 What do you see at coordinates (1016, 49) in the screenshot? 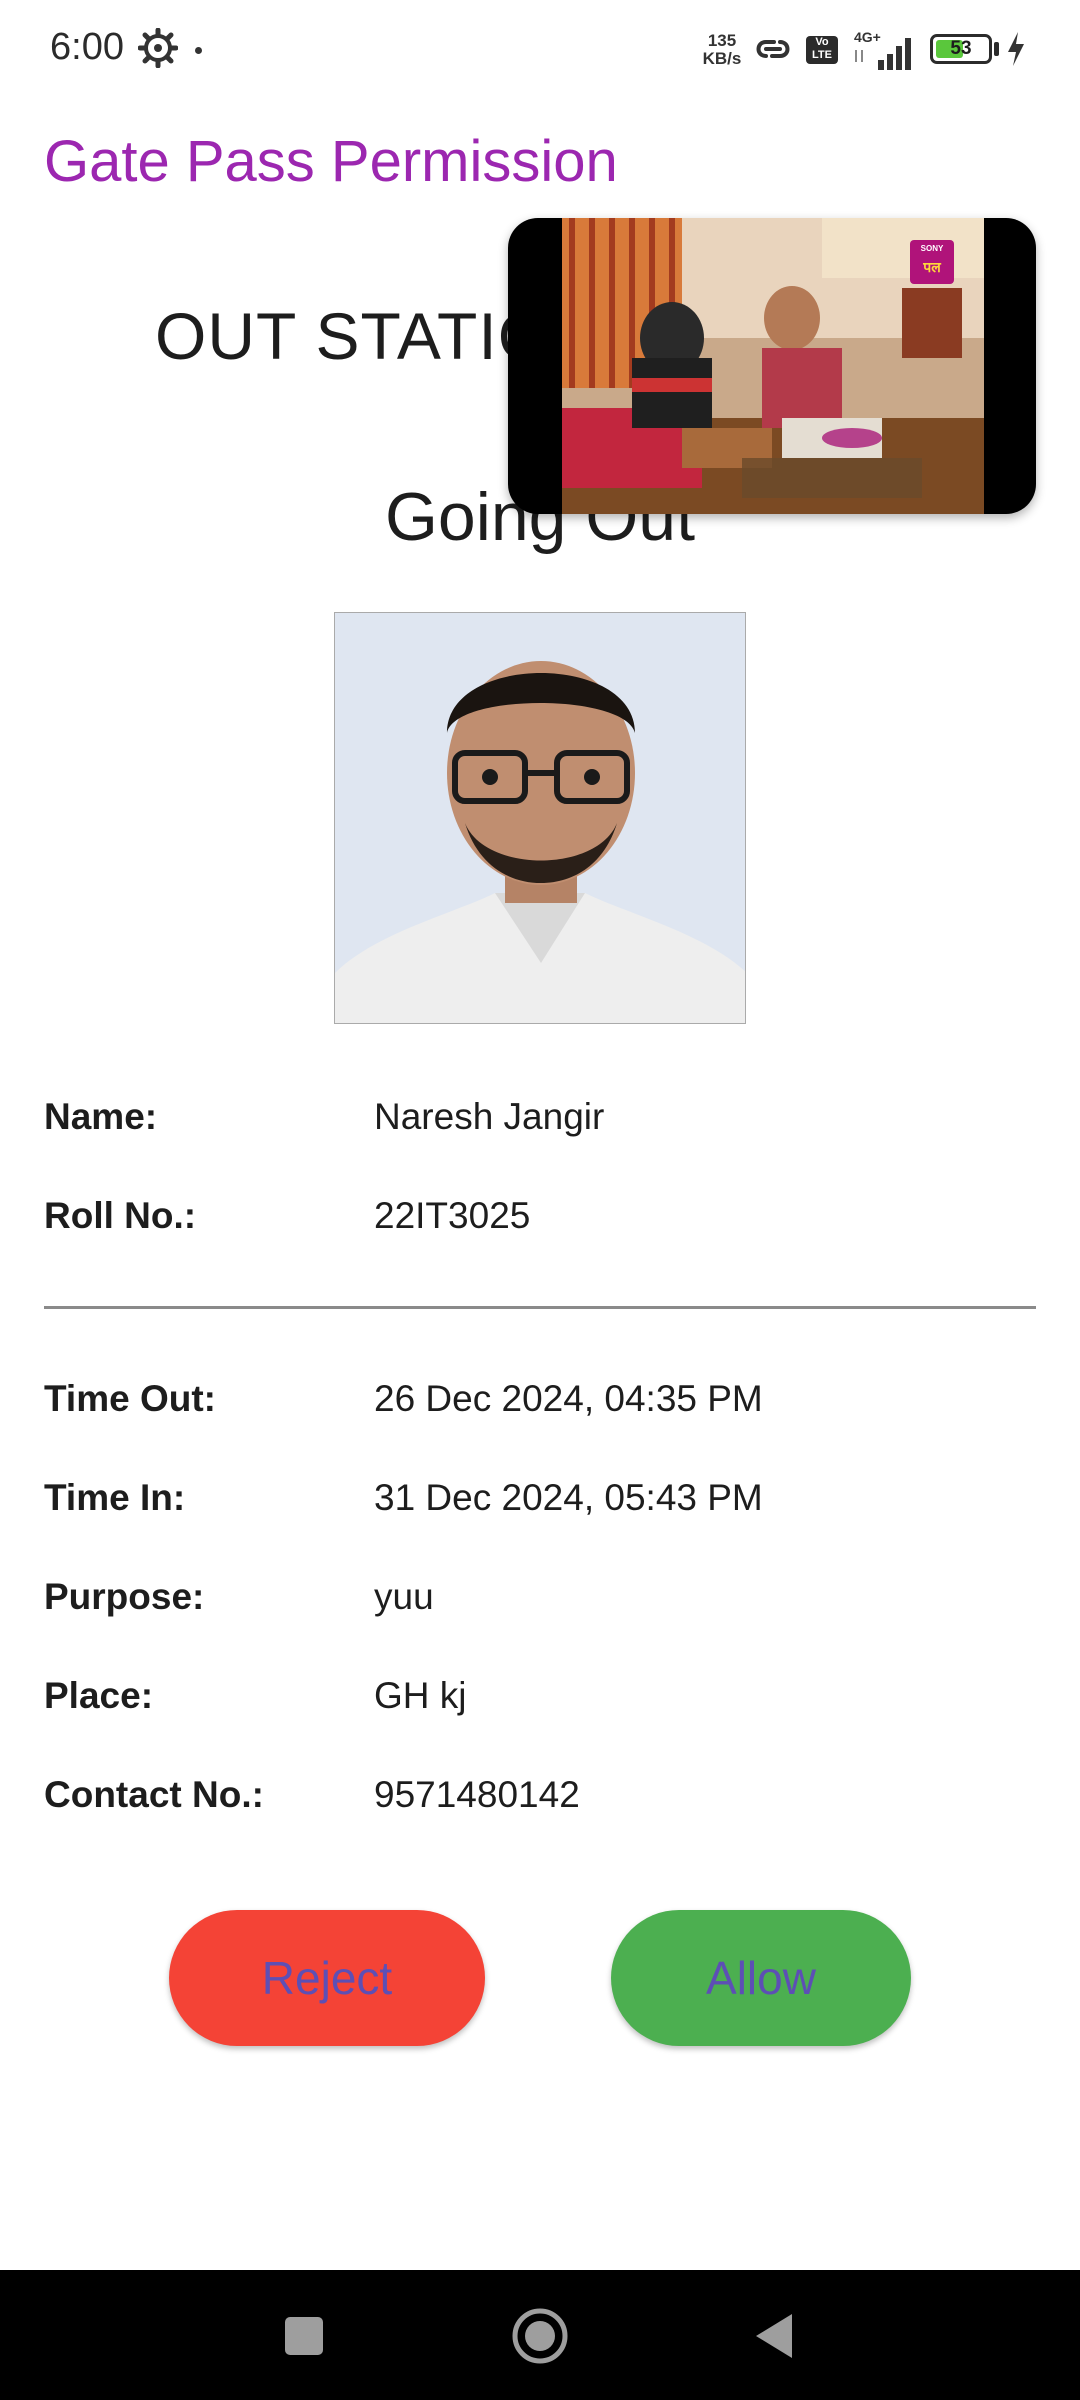
I see `charging-icon` at bounding box center [1016, 49].